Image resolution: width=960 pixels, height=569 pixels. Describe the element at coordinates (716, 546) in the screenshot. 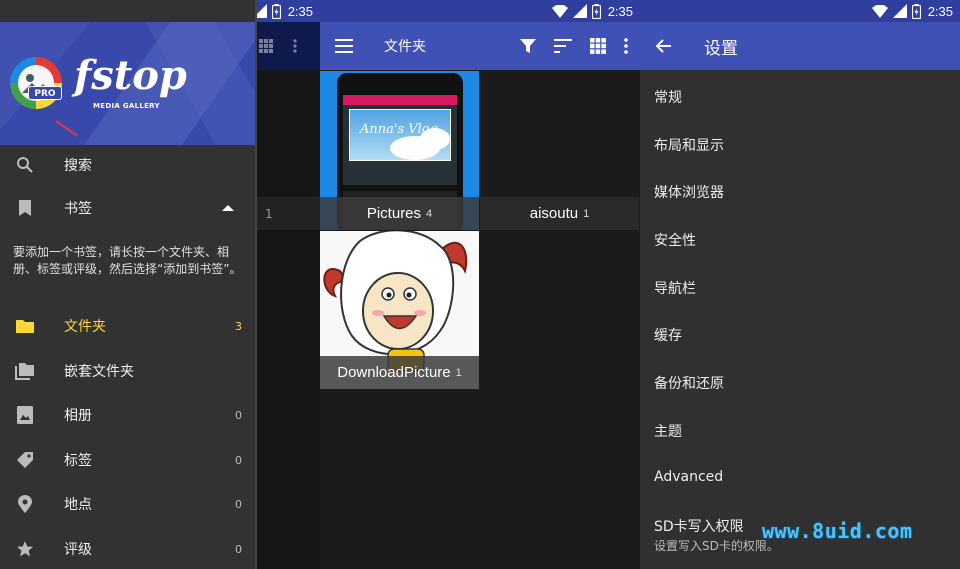

I see `settings-item-sd-permission-subtitle: 设置写入SD卡的权限。` at that location.